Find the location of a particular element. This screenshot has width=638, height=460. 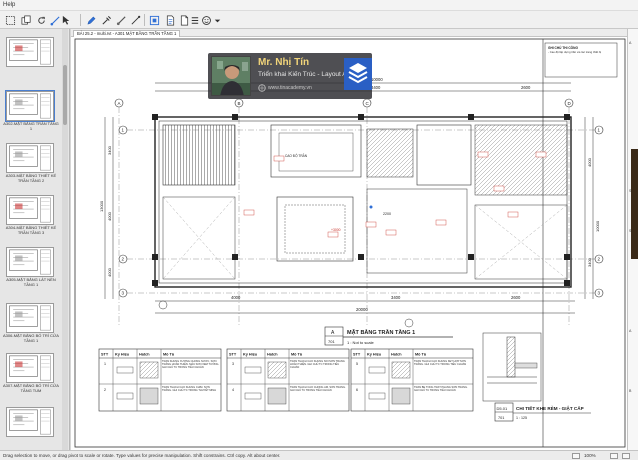

rotate-icon is located at coordinates (41, 20).